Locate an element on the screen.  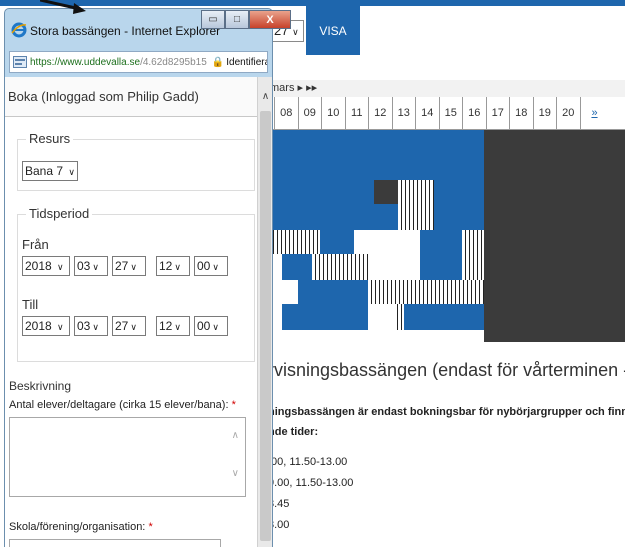
vertical-scrollbar: ∧ is located at coordinates (264, 312).